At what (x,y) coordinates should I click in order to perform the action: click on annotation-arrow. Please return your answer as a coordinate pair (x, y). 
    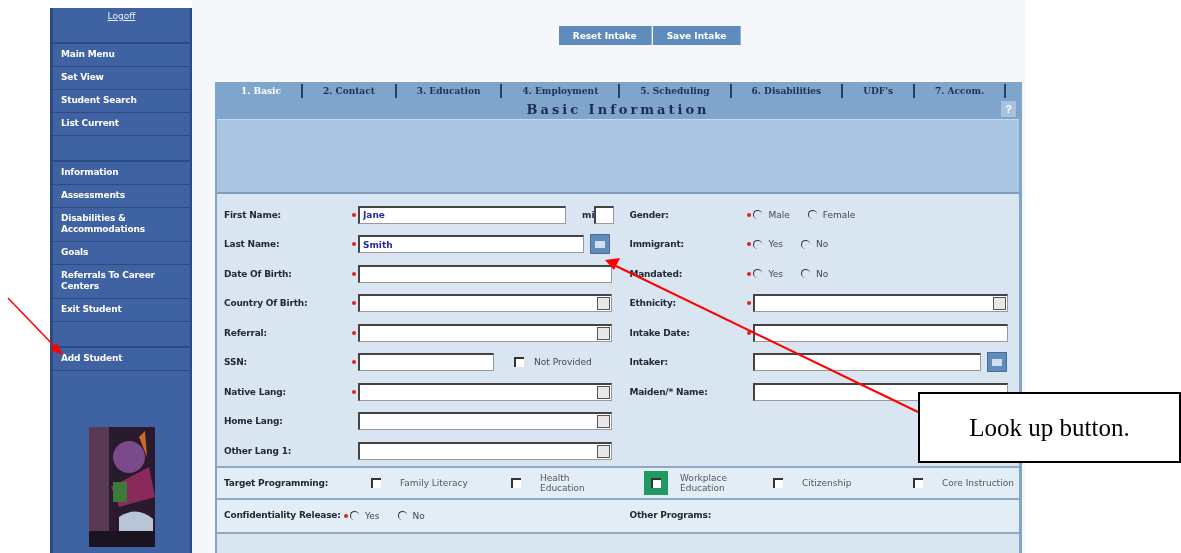
    Looking at the image, I should click on (35, 326).